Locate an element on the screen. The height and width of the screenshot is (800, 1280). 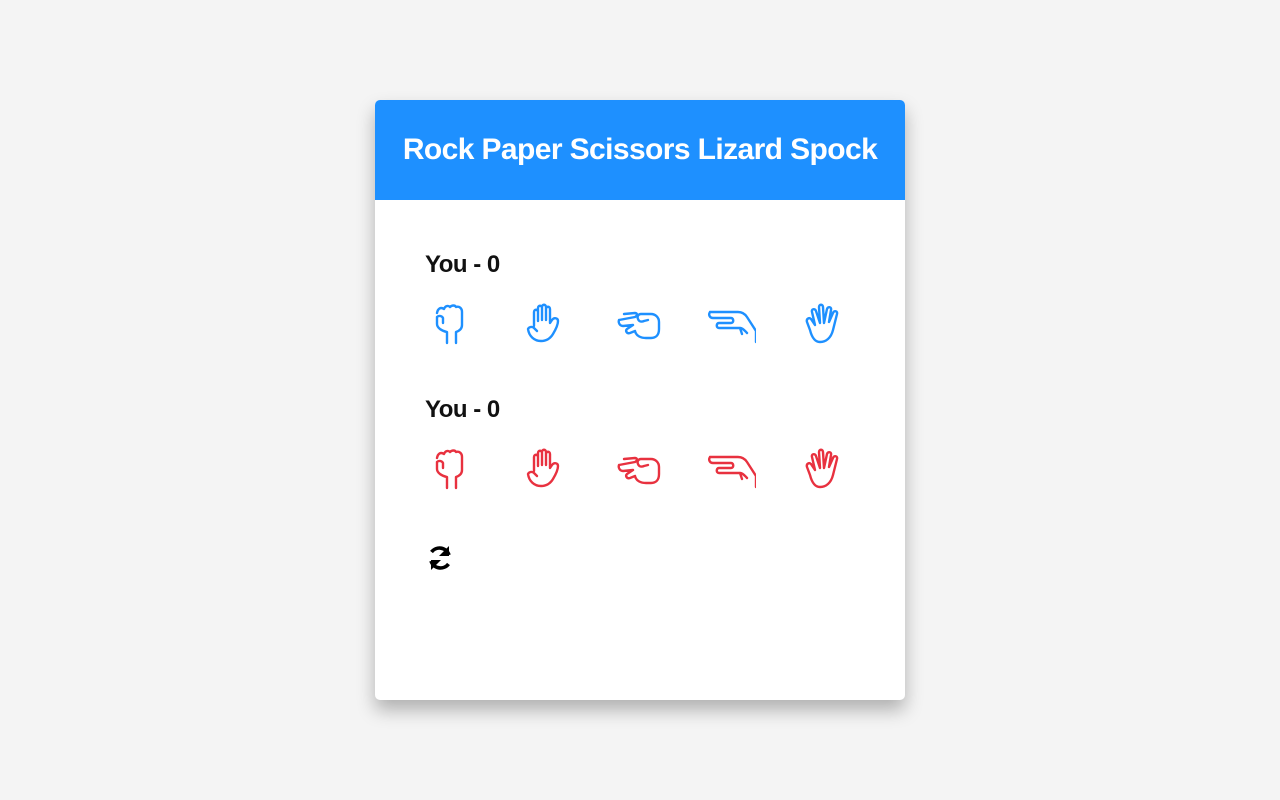
player-two-scissors-button is located at coordinates (639, 469).